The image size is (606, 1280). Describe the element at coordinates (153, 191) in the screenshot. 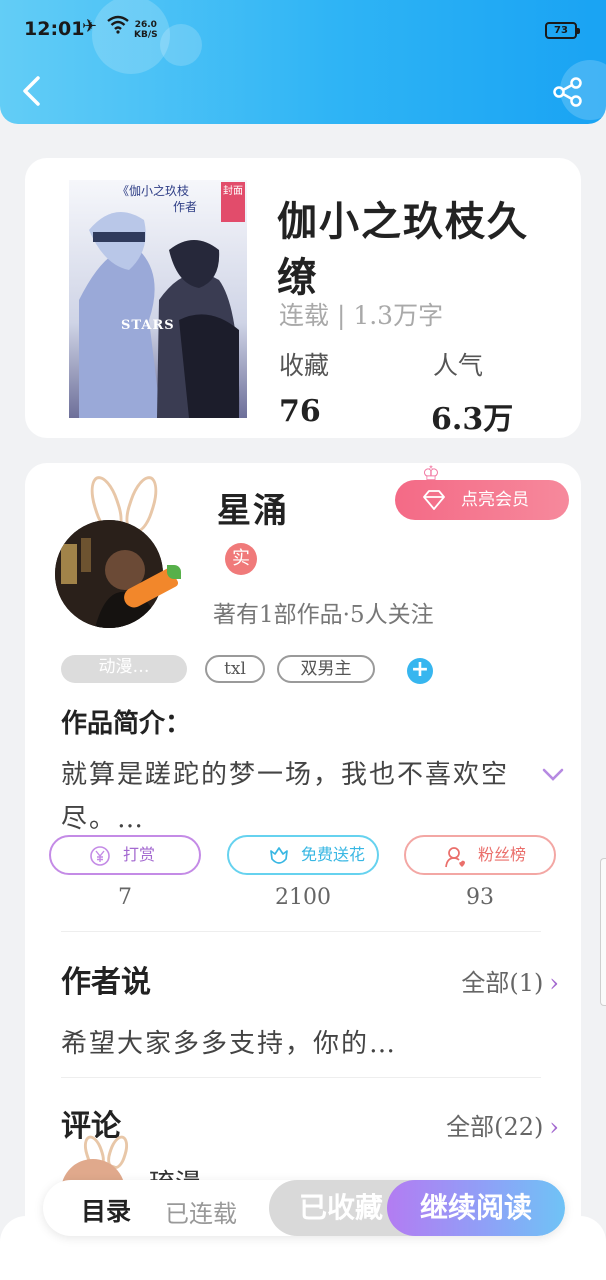

I see `cover-title: 《伽小之玖枝` at that location.